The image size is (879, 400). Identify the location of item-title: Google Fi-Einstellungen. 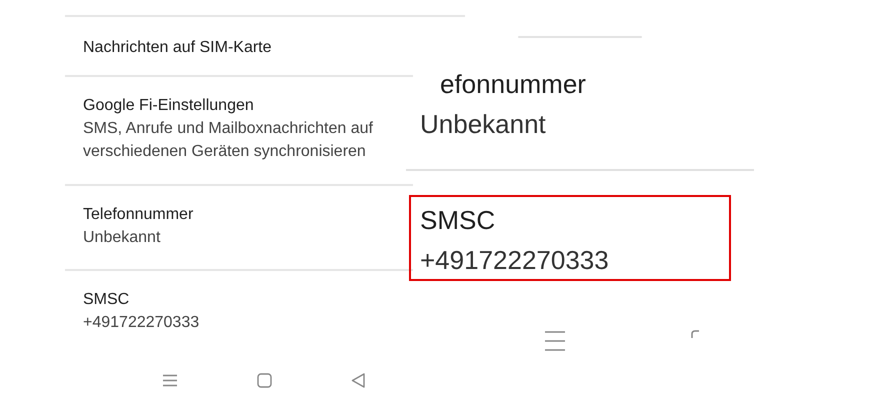
(168, 106).